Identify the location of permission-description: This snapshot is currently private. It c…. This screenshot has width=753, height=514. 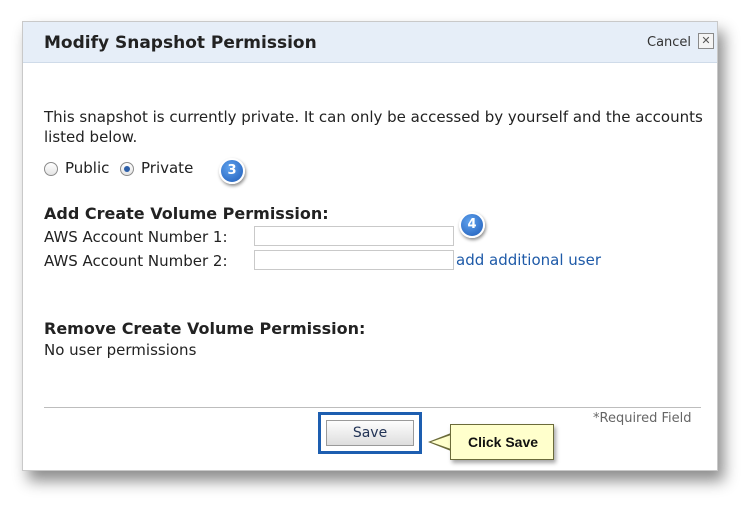
(373, 127).